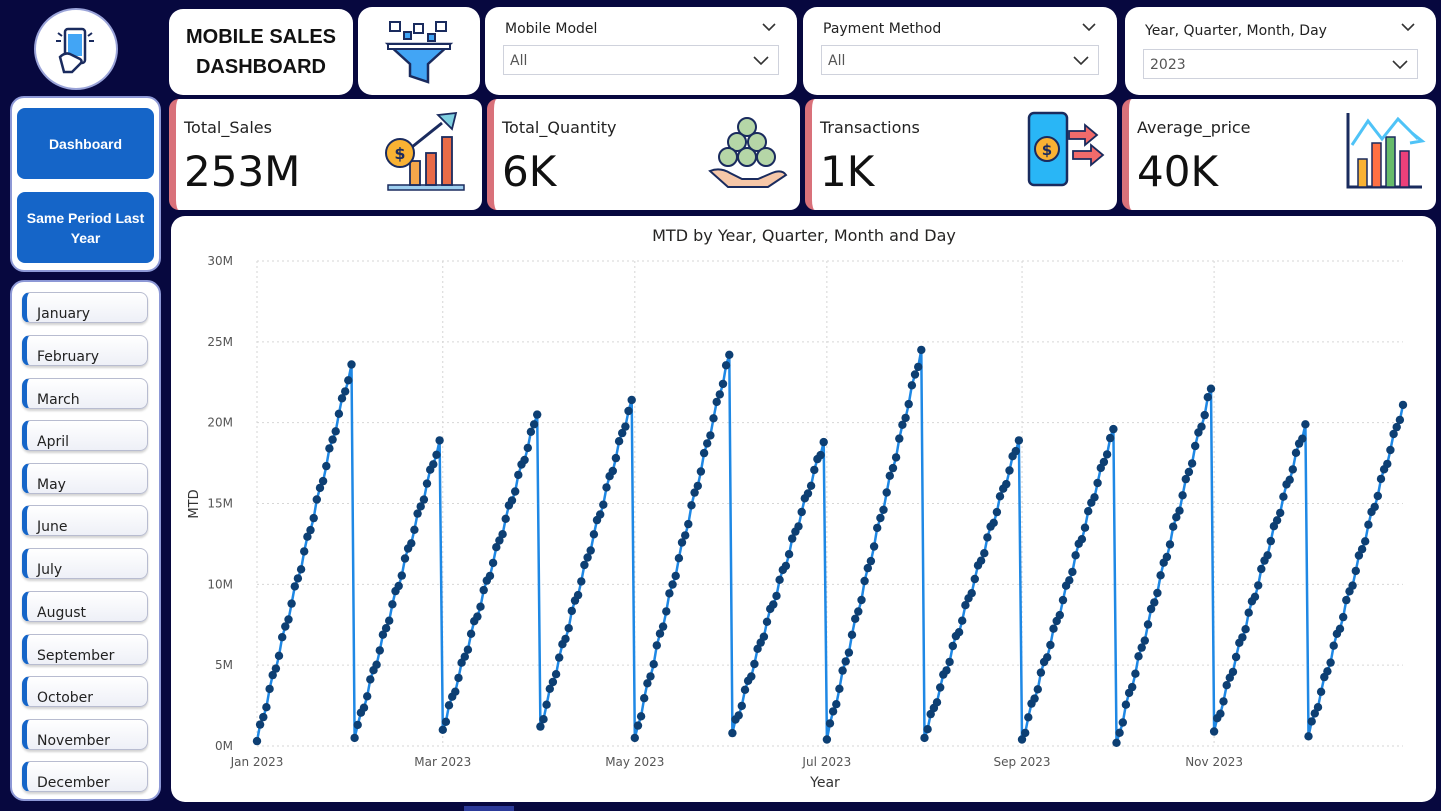 The height and width of the screenshot is (811, 1441). What do you see at coordinates (1280, 64) in the screenshot?
I see `slicer-dropdown: 2023` at bounding box center [1280, 64].